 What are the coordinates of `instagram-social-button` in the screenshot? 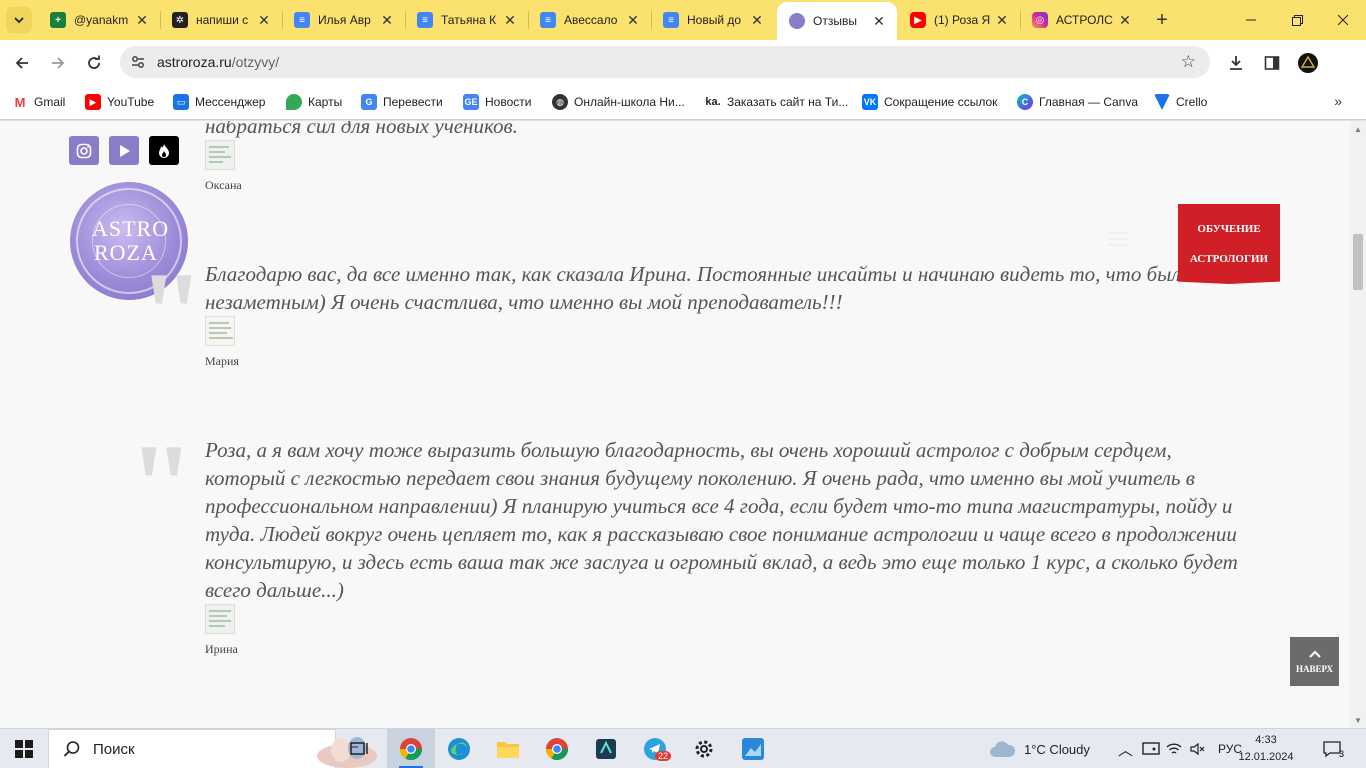 It's located at (84, 150).